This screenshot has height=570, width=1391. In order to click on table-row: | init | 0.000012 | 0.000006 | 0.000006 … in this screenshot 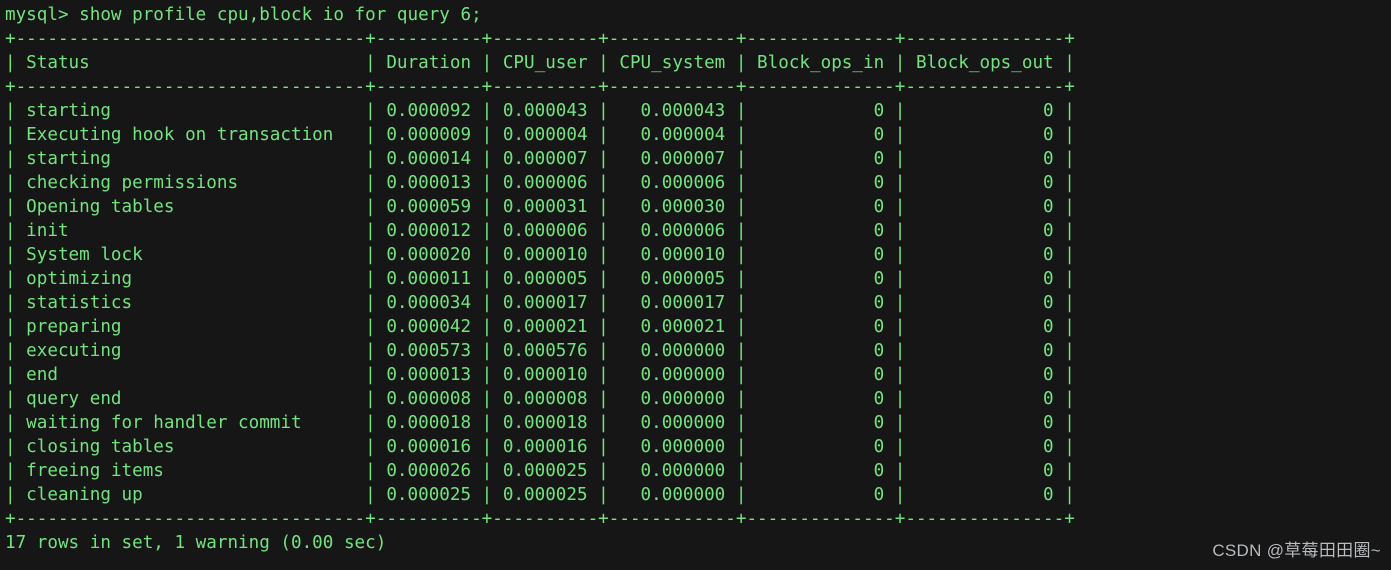, I will do `click(540, 231)`.